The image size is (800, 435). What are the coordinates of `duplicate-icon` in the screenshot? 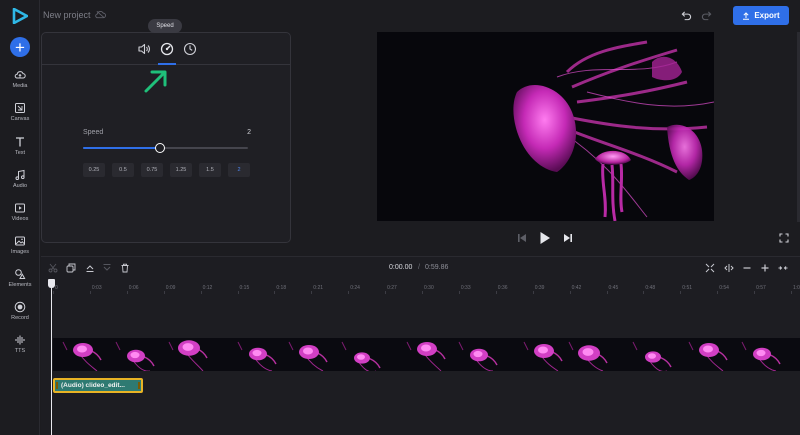 It's located at (71, 268).